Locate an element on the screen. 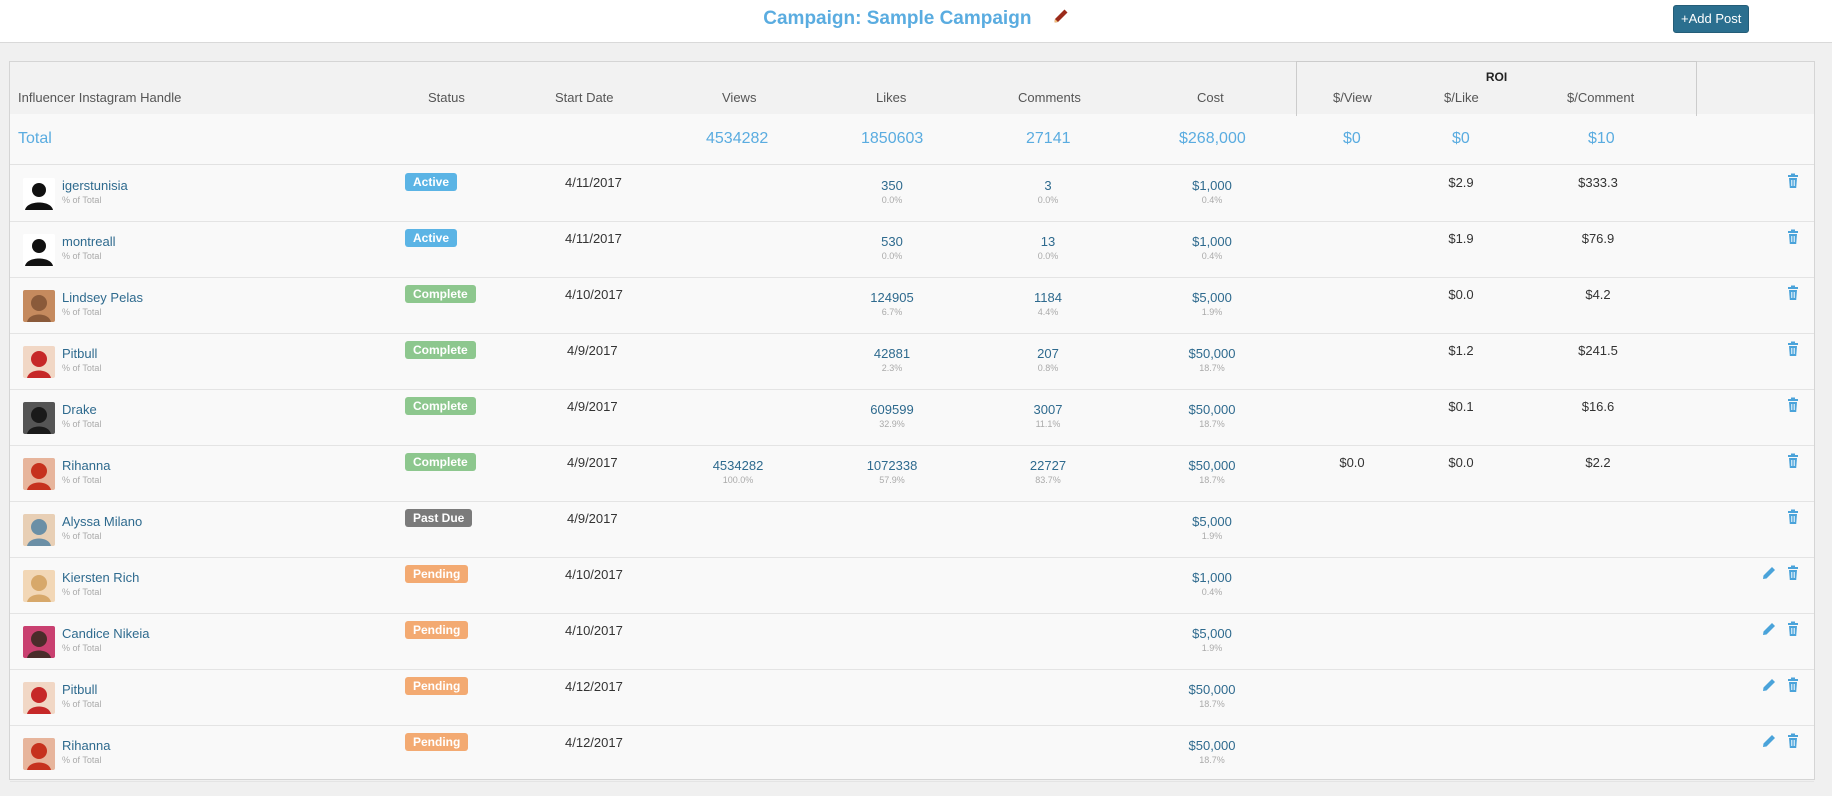 This screenshot has width=1832, height=796. per-like-value: $0.1 is located at coordinates (1461, 406).